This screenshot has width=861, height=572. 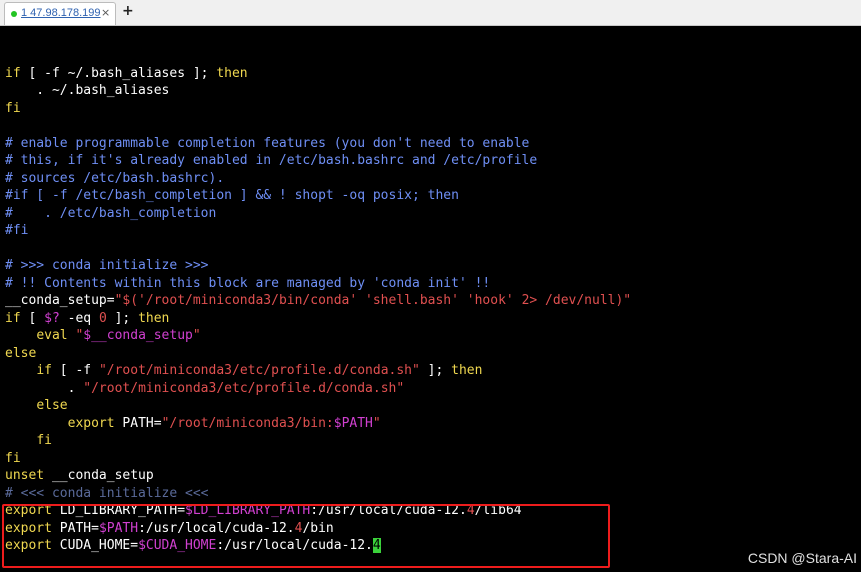 What do you see at coordinates (115, 178) in the screenshot?
I see `terminal-line: # sources /etc/bash.bashrc).` at bounding box center [115, 178].